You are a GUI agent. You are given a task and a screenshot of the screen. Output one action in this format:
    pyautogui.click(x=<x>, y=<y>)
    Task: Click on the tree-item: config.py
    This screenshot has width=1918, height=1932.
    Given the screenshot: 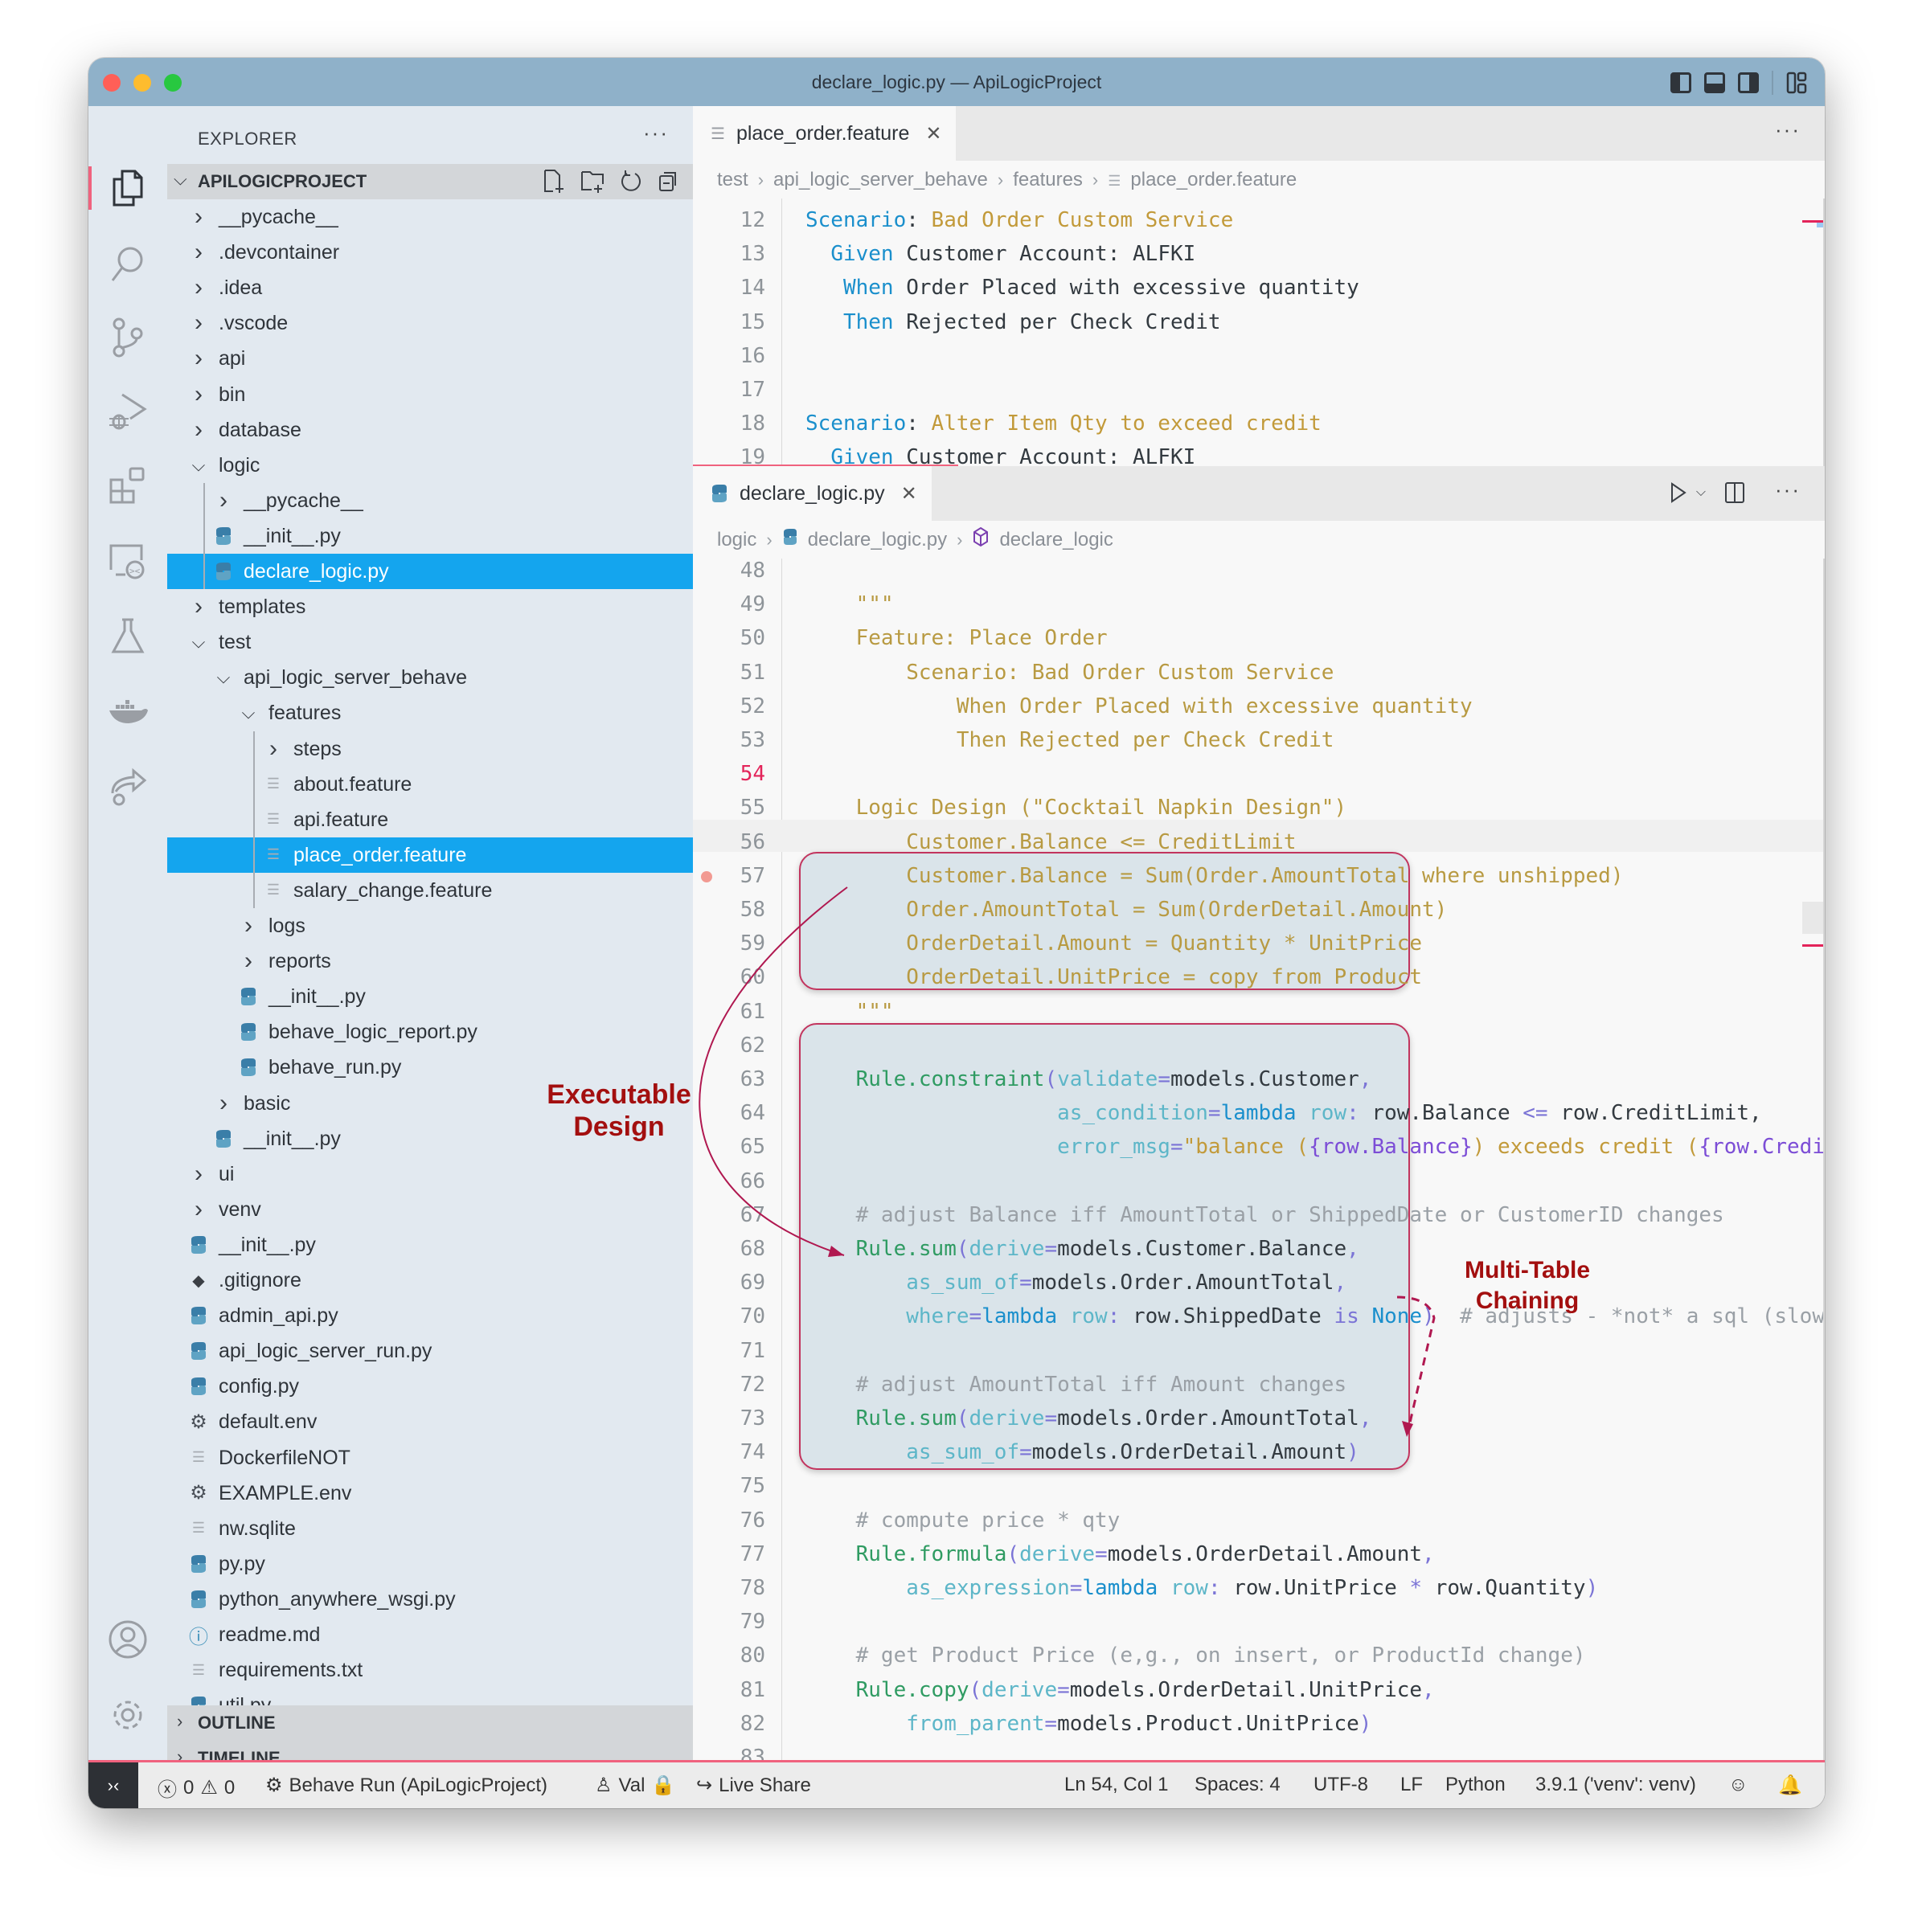 What is the action you would take?
    pyautogui.click(x=430, y=1386)
    